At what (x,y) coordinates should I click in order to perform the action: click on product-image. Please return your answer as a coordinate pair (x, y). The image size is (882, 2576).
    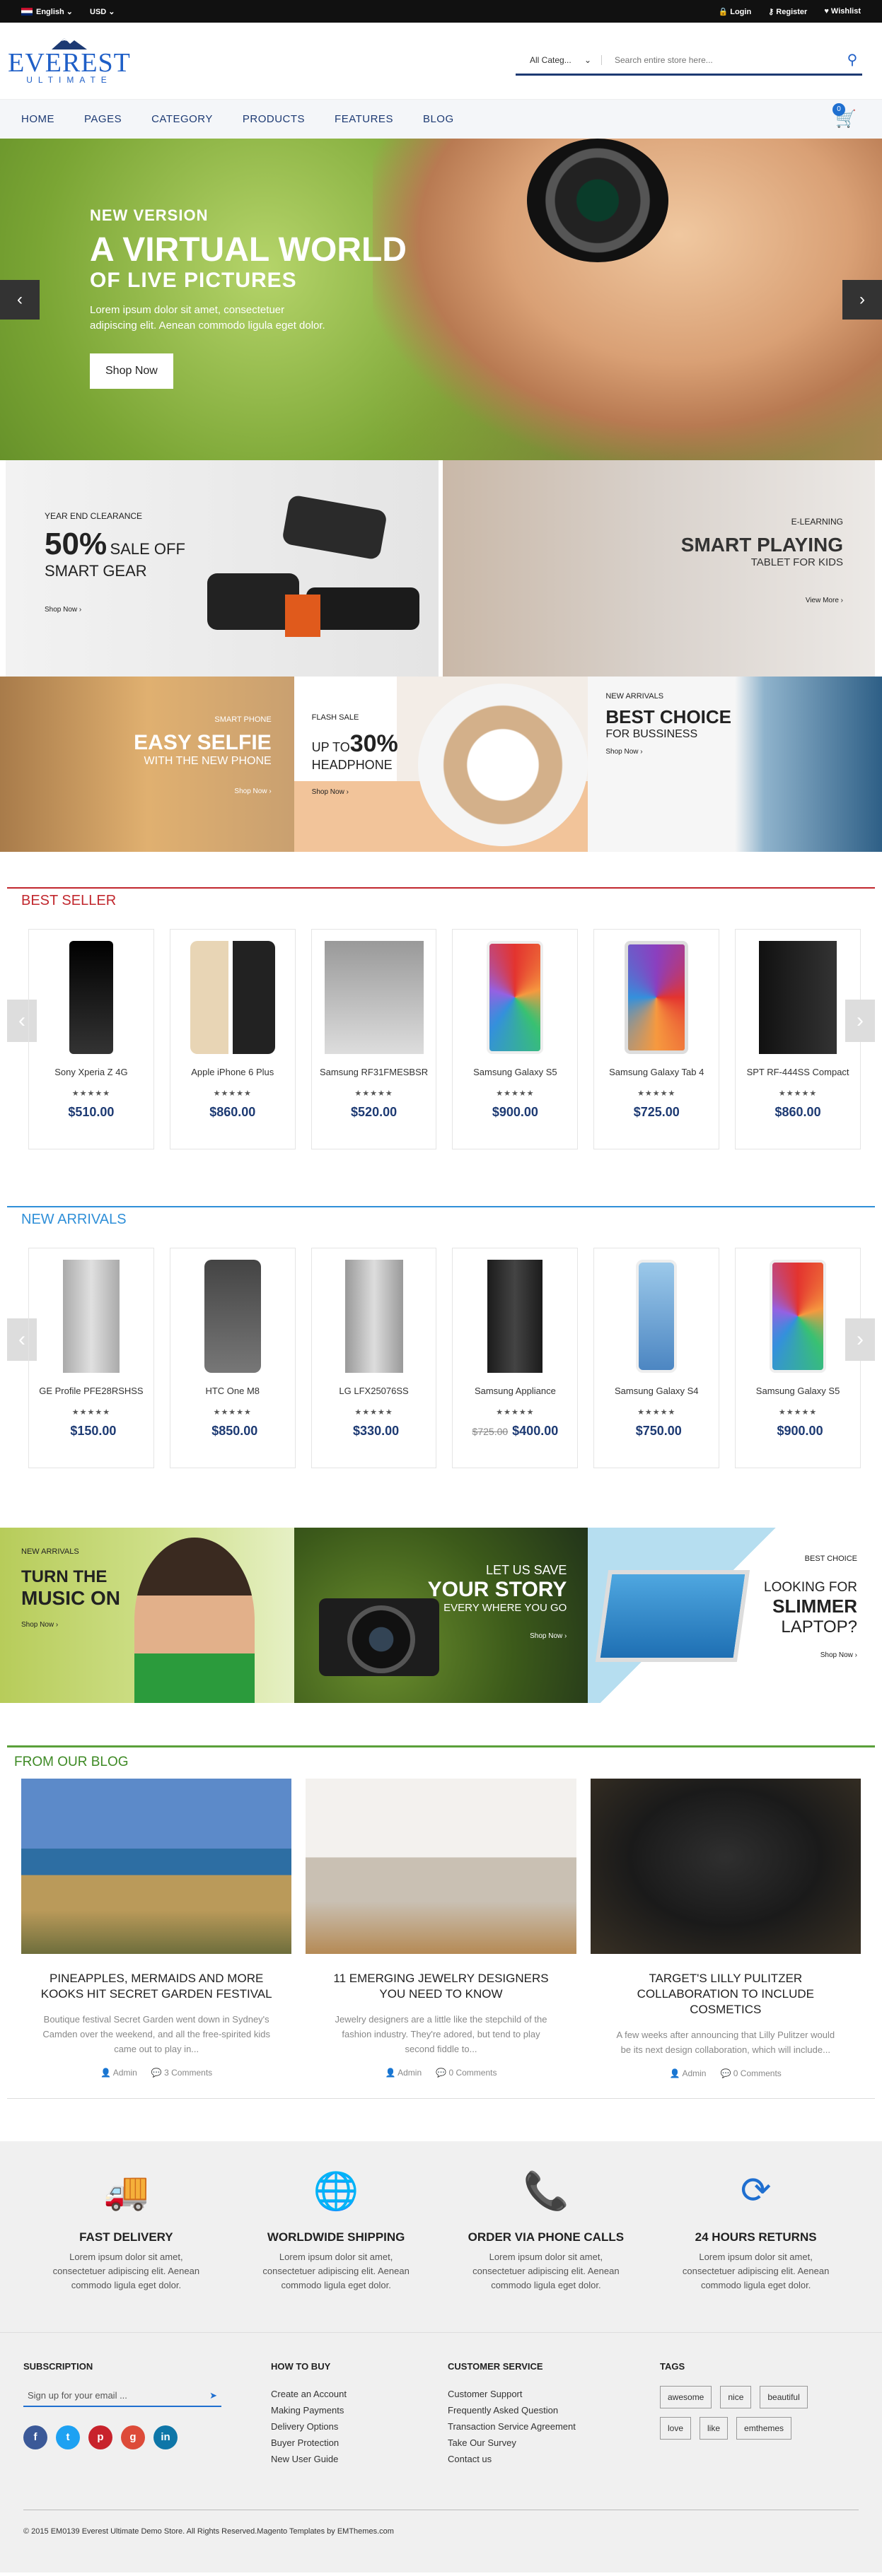
    Looking at the image, I should click on (91, 998).